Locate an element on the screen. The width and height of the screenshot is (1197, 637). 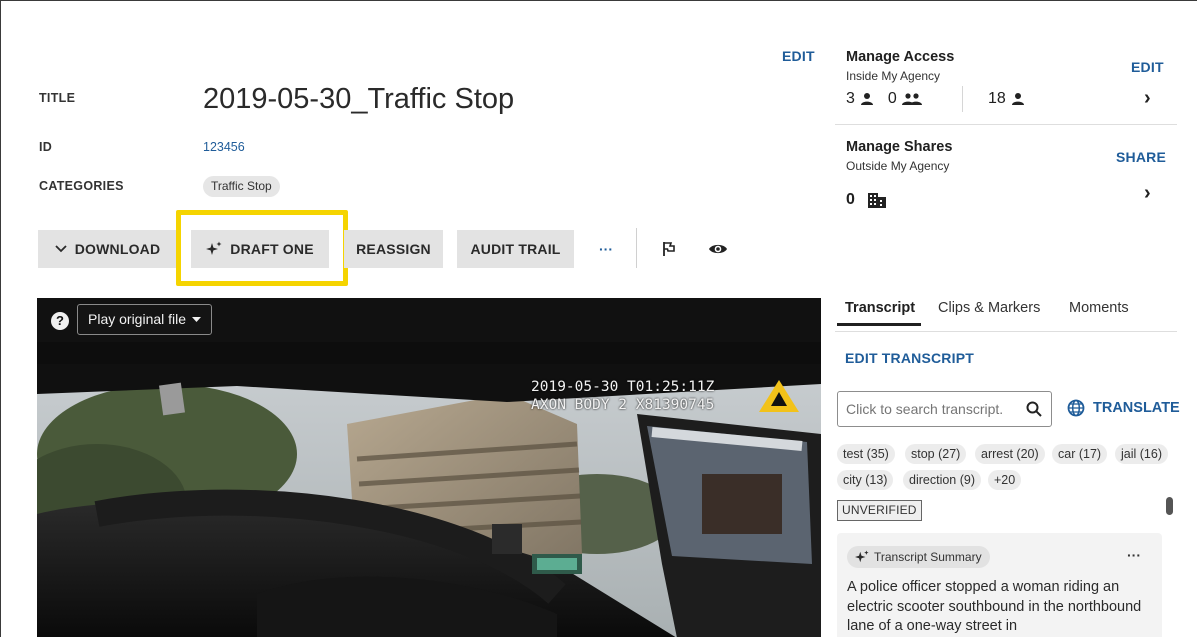
globe-icon is located at coordinates (1076, 408).